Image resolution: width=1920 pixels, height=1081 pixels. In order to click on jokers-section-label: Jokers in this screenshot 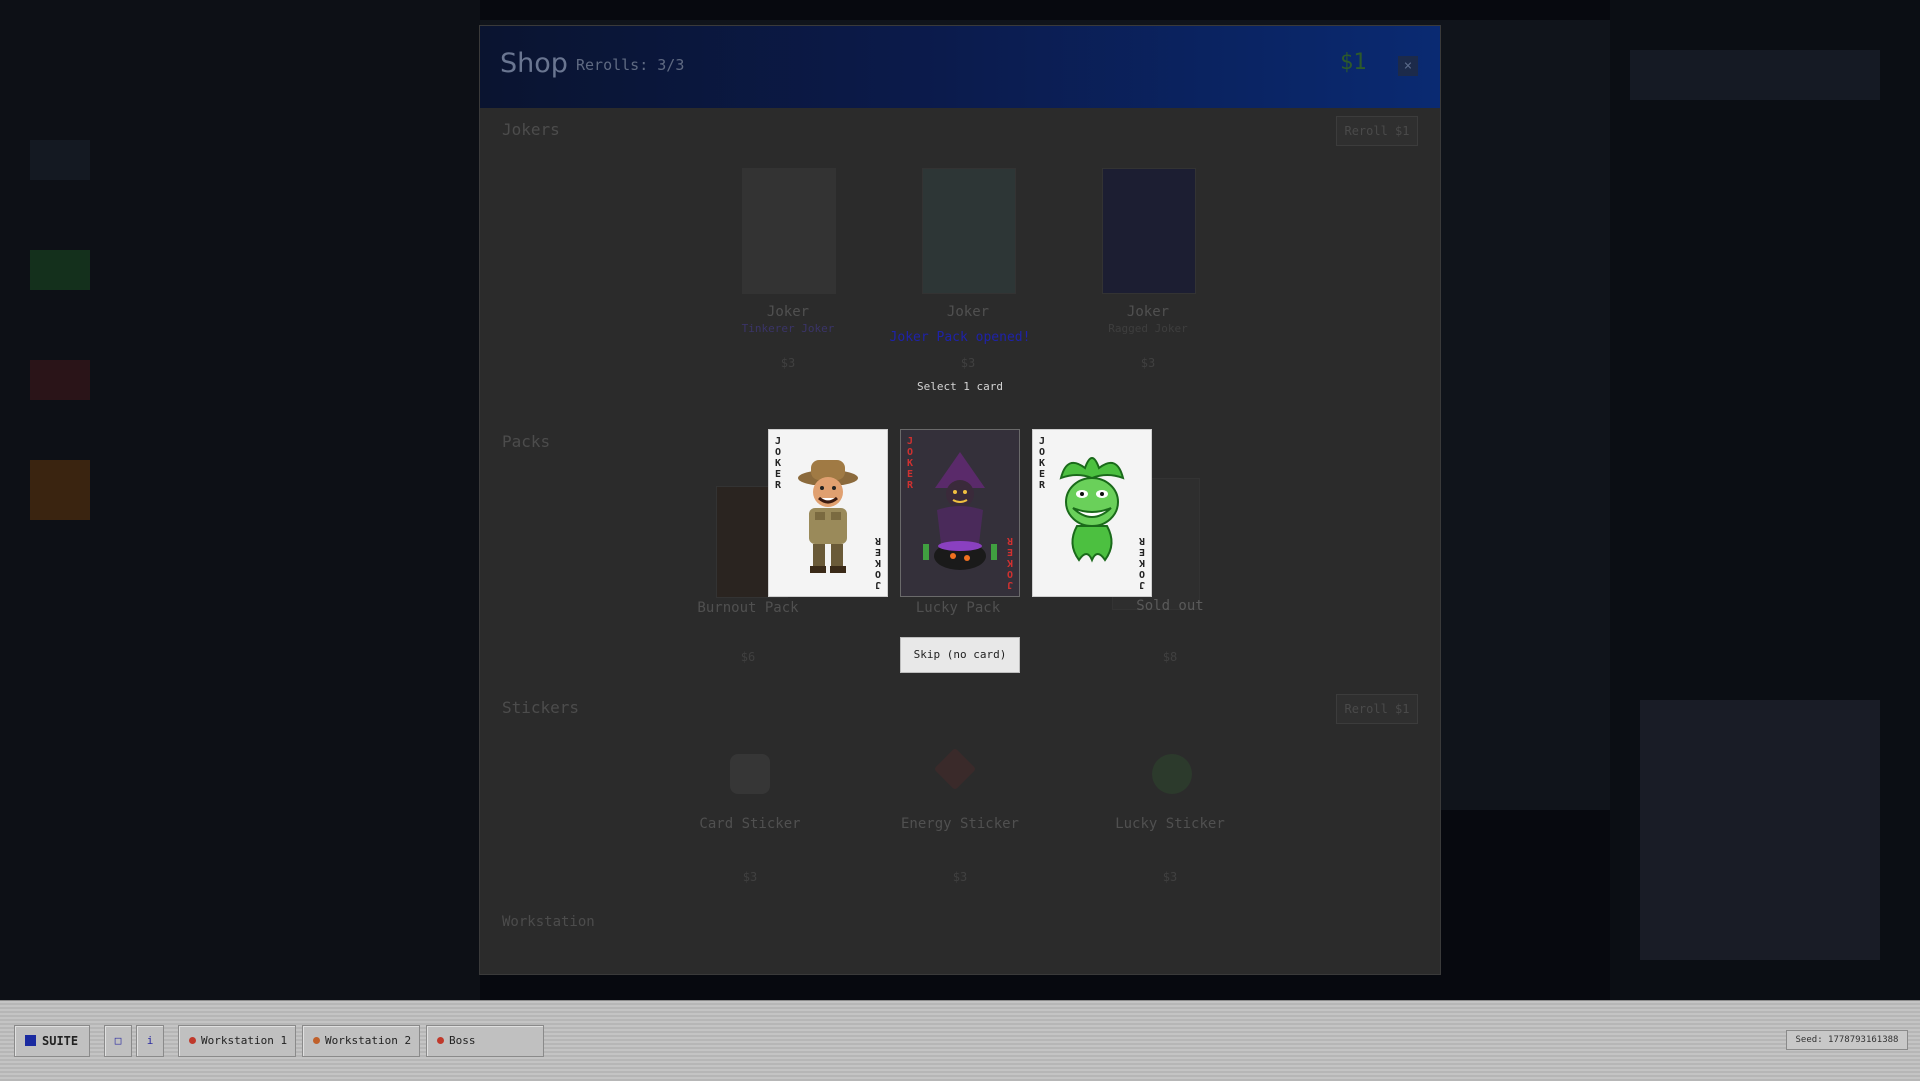, I will do `click(531, 129)`.